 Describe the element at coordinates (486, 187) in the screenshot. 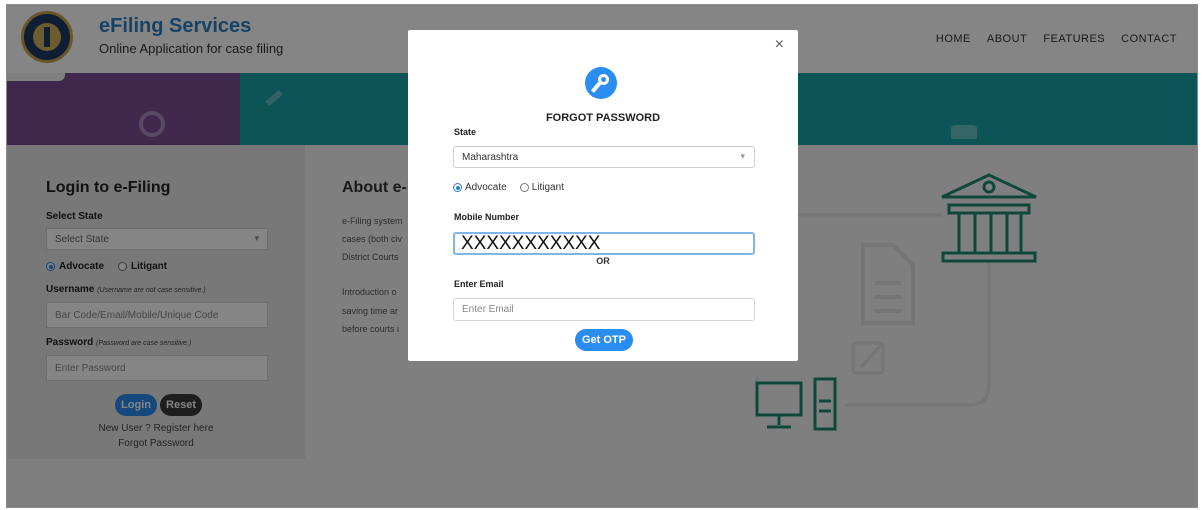

I see `modal-advocate-label: Advocate` at that location.